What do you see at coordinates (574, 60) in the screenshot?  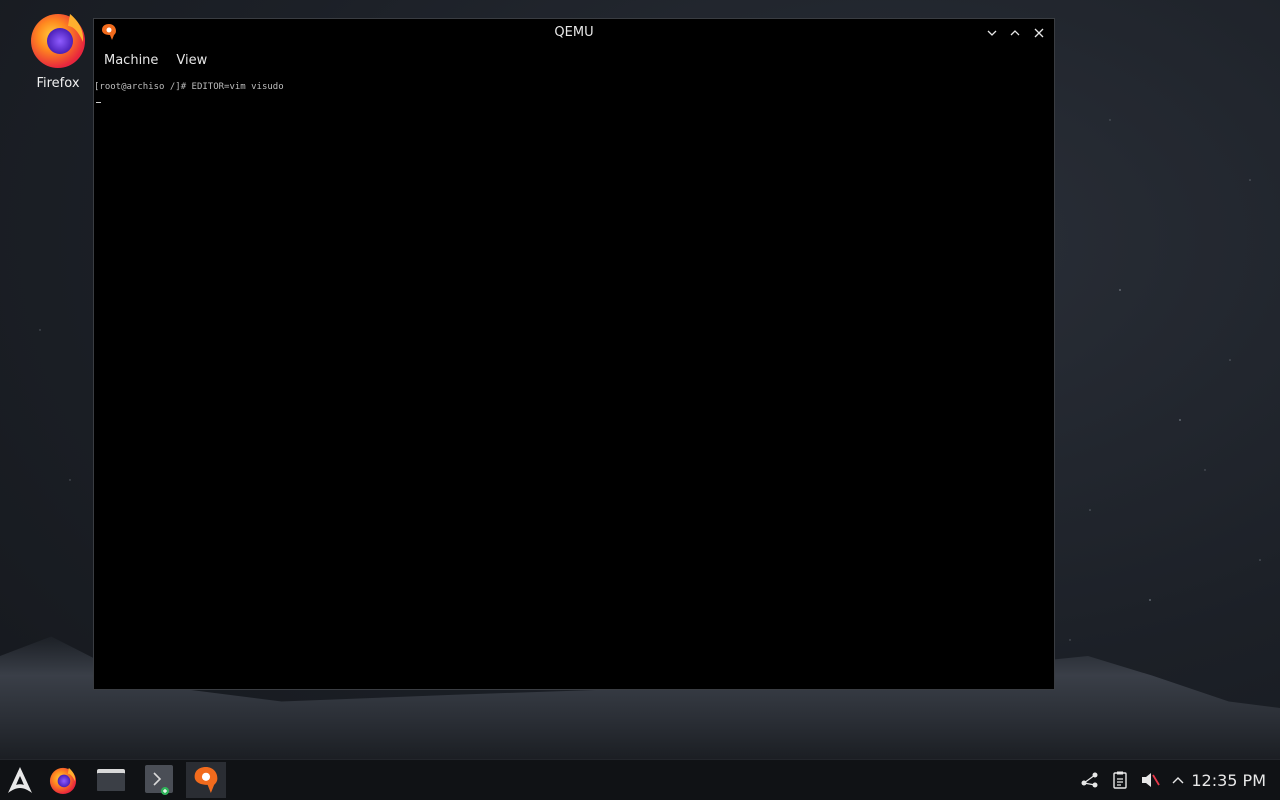 I see `menubar: Machine View` at bounding box center [574, 60].